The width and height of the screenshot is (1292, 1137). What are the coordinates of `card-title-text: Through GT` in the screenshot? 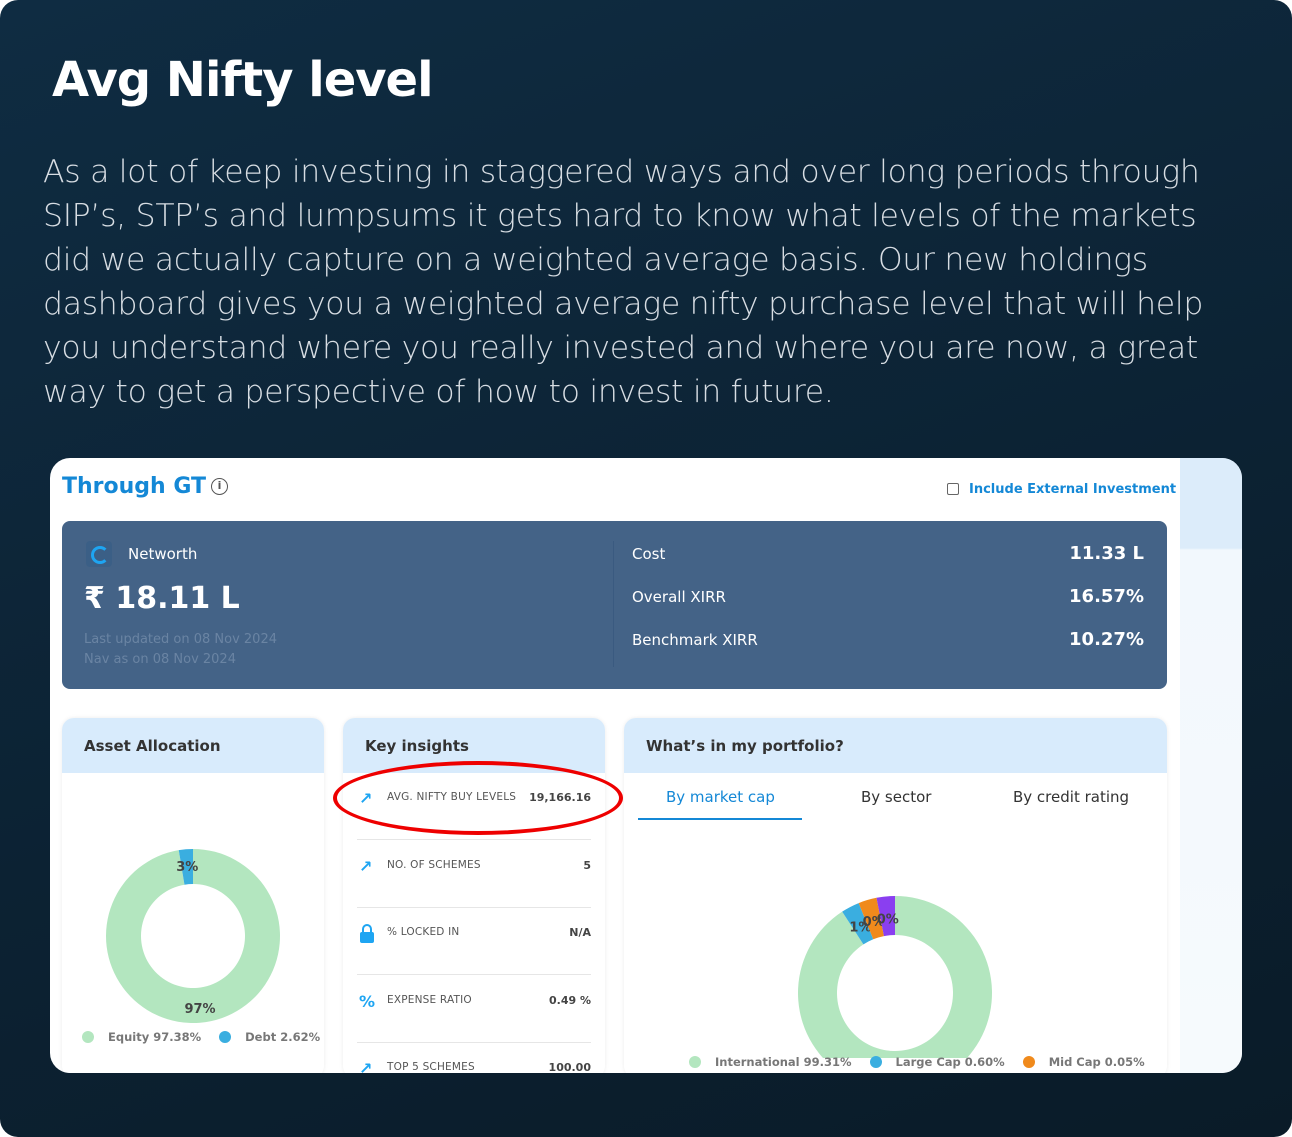 It's located at (134, 486).